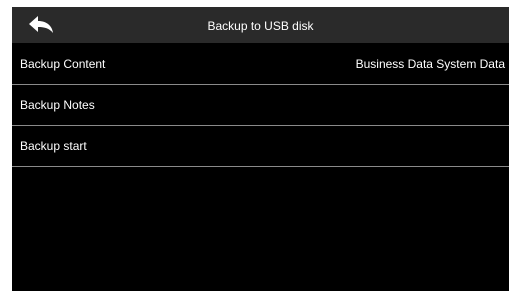  I want to click on menu-item-value: Business Data System Data, so click(430, 64).